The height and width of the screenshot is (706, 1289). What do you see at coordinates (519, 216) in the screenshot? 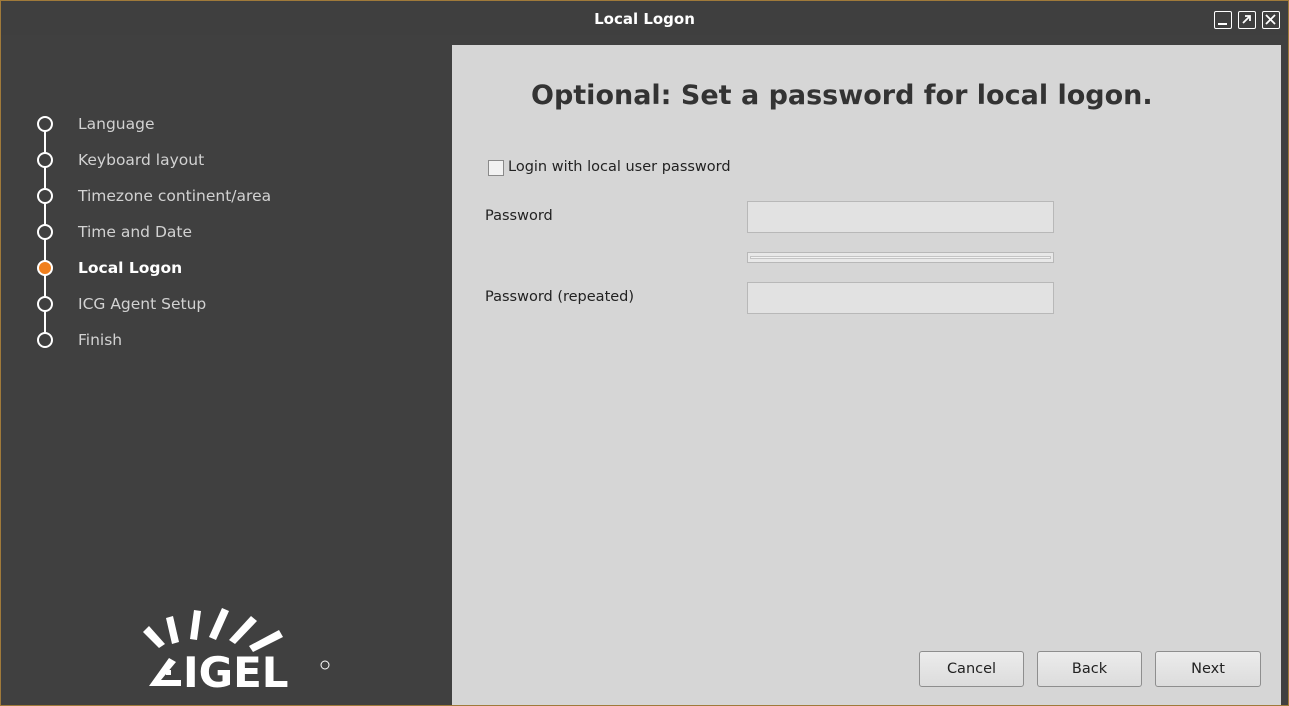
I see `password-label: Password` at bounding box center [519, 216].